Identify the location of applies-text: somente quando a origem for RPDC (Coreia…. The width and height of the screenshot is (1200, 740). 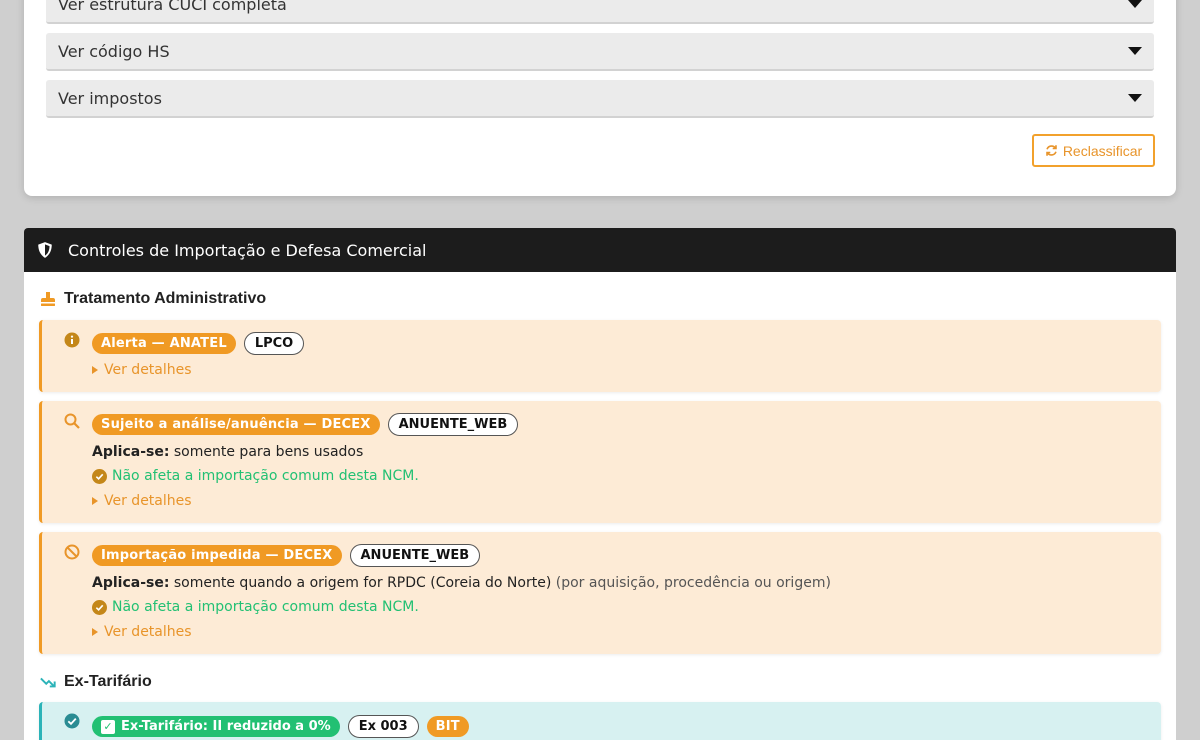
(362, 583).